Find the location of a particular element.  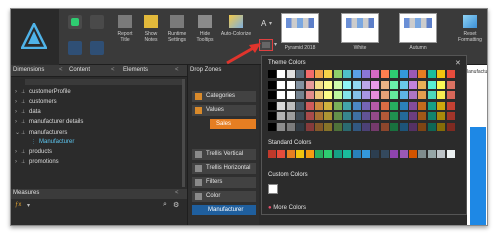

drop-zone-categories: Categories is located at coordinates (224, 96).